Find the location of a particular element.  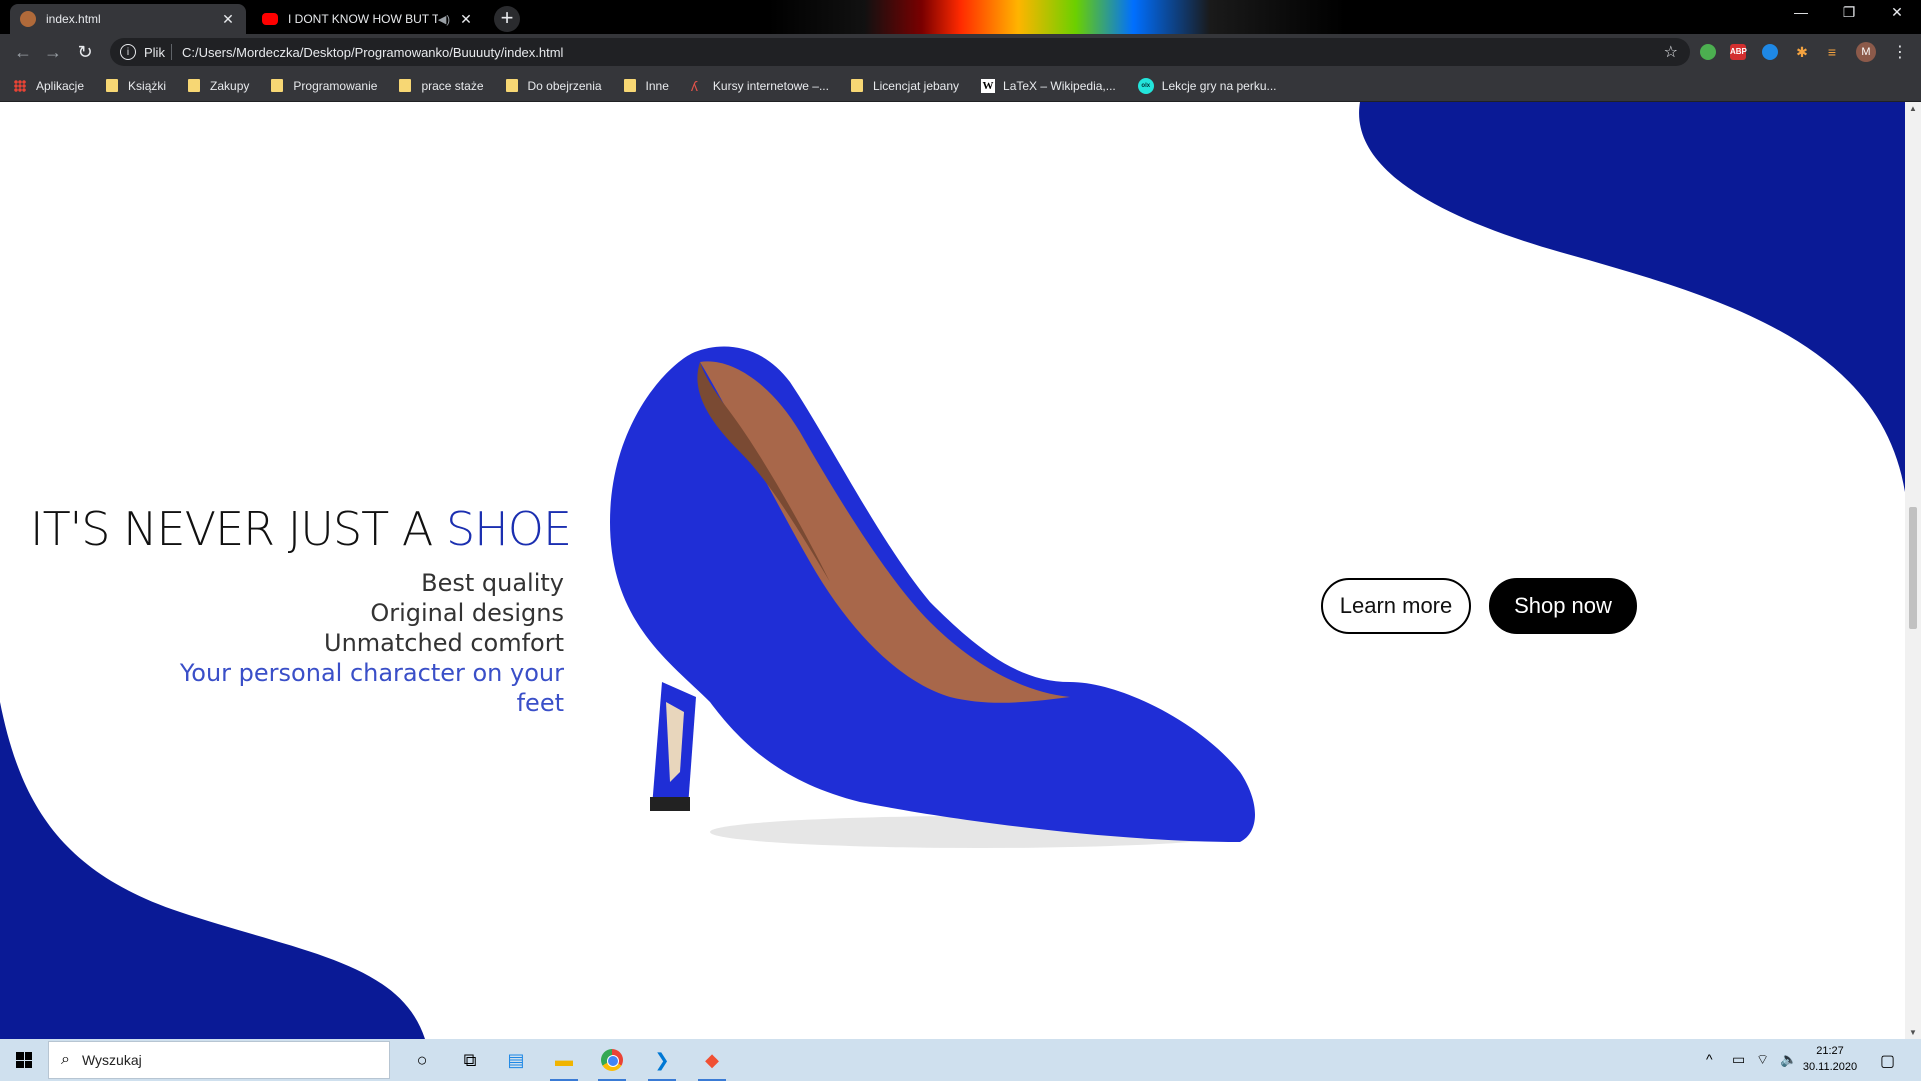

search-icon: ⌕ is located at coordinates (65, 1059).